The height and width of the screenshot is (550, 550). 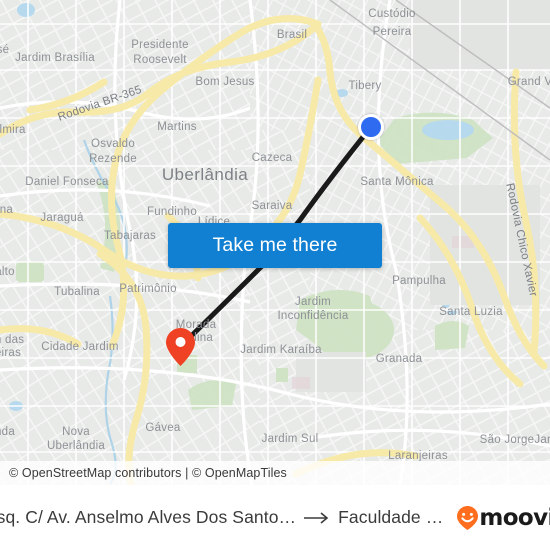 What do you see at coordinates (514, 517) in the screenshot?
I see `moovit-wordmark: moovit` at bounding box center [514, 517].